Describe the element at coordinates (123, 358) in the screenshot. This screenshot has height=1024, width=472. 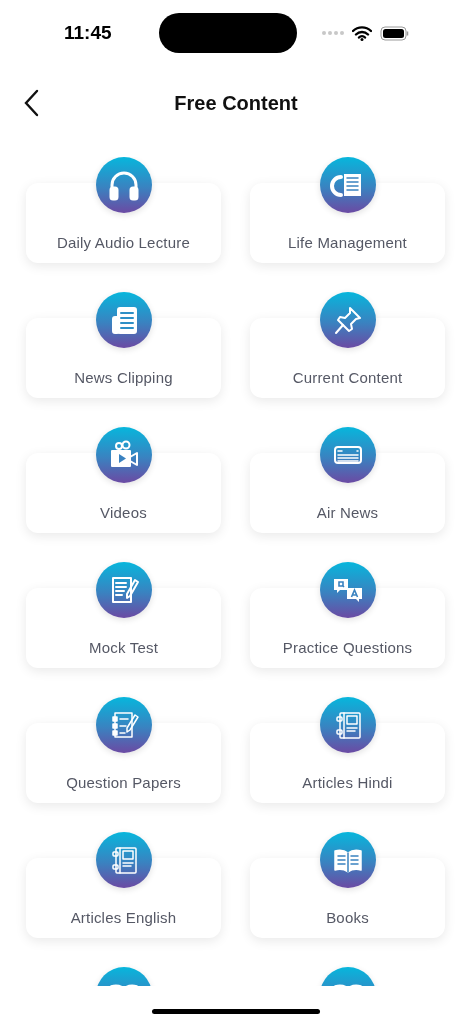
I see `content-tile-button: News Clipping` at that location.